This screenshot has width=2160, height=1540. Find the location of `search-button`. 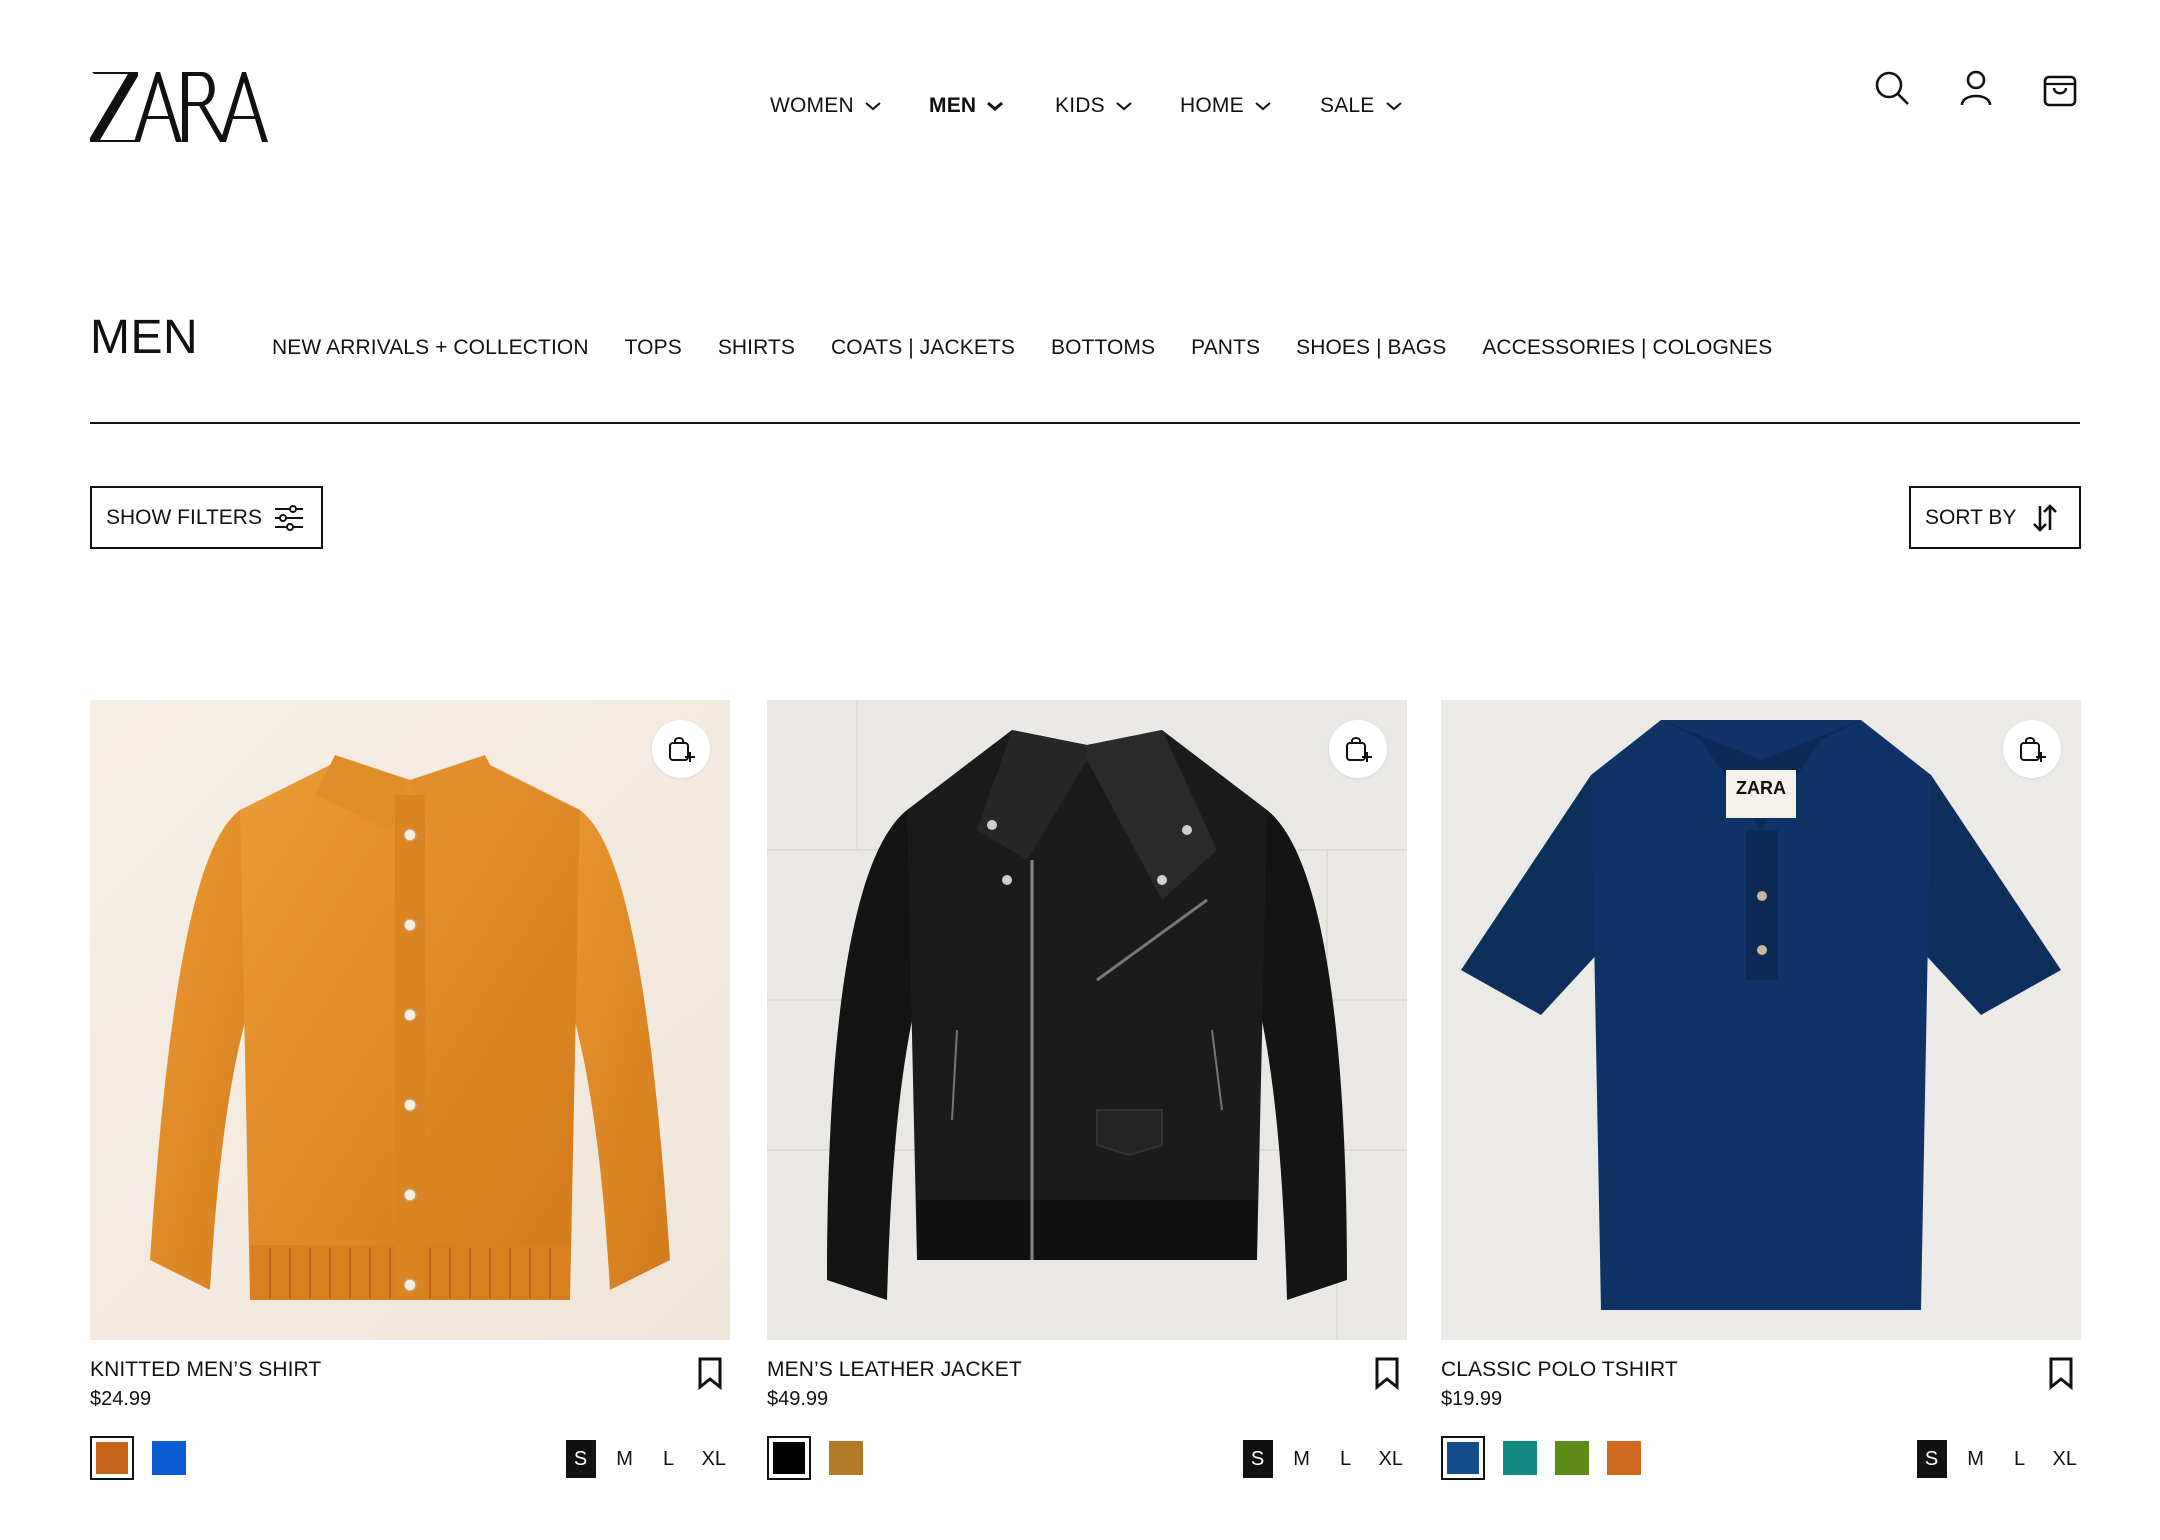

search-button is located at coordinates (1892, 88).